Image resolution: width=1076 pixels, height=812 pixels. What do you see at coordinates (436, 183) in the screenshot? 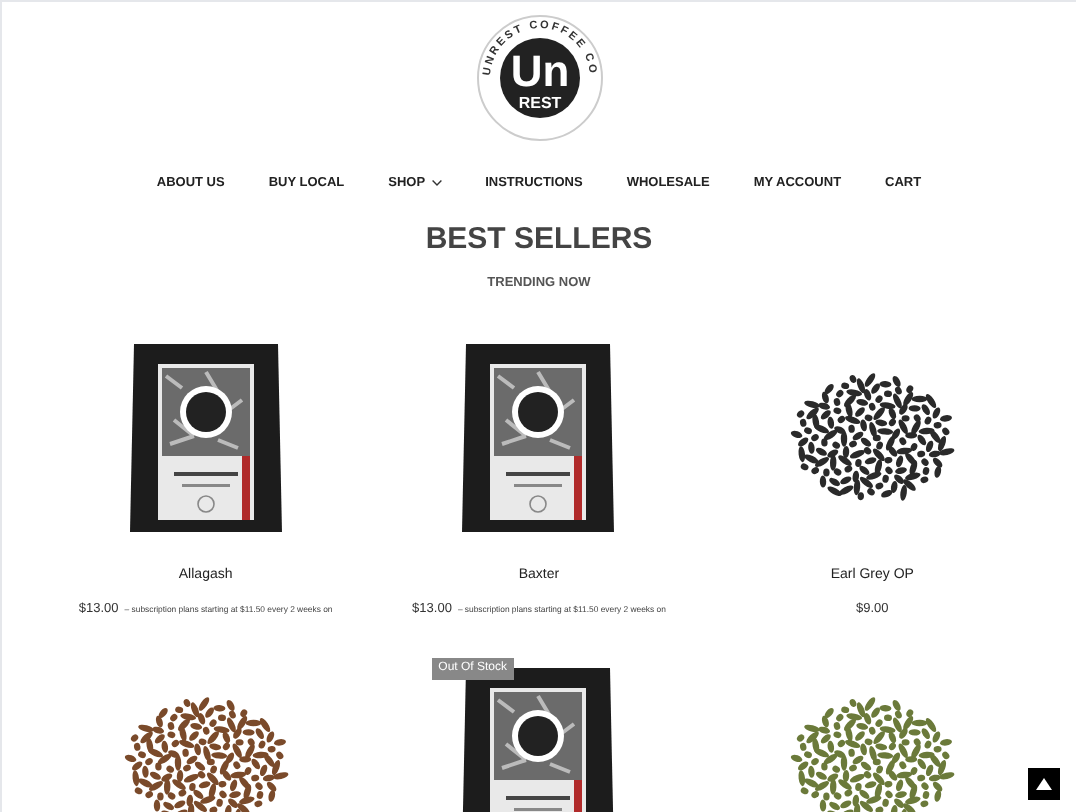
I see `chevron-down-icon` at bounding box center [436, 183].